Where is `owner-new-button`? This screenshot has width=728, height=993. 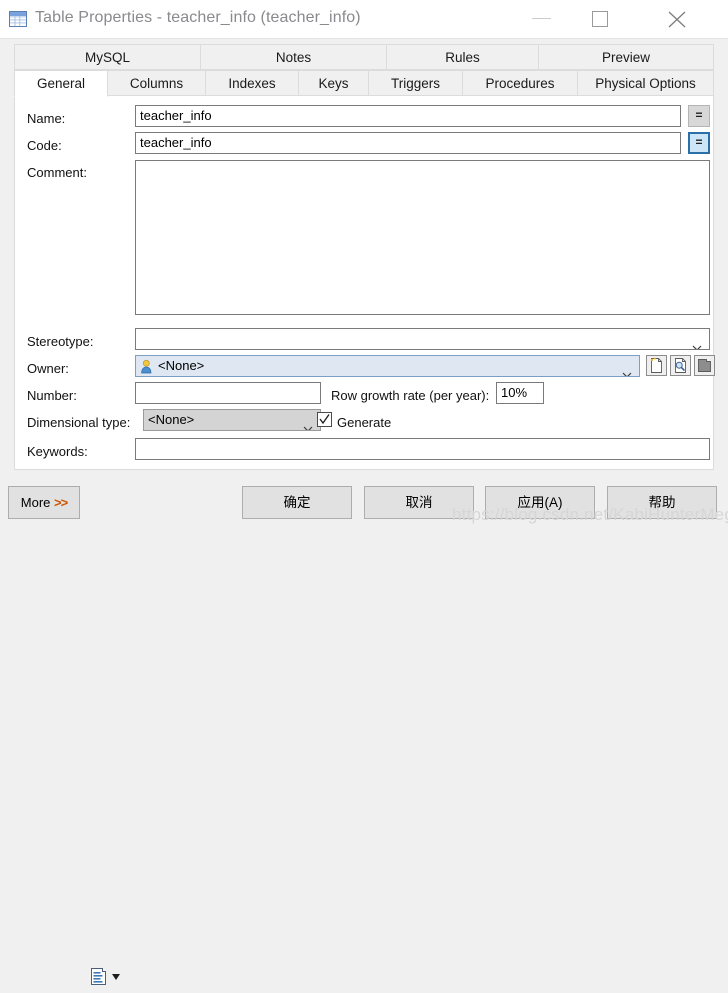 owner-new-button is located at coordinates (656, 365).